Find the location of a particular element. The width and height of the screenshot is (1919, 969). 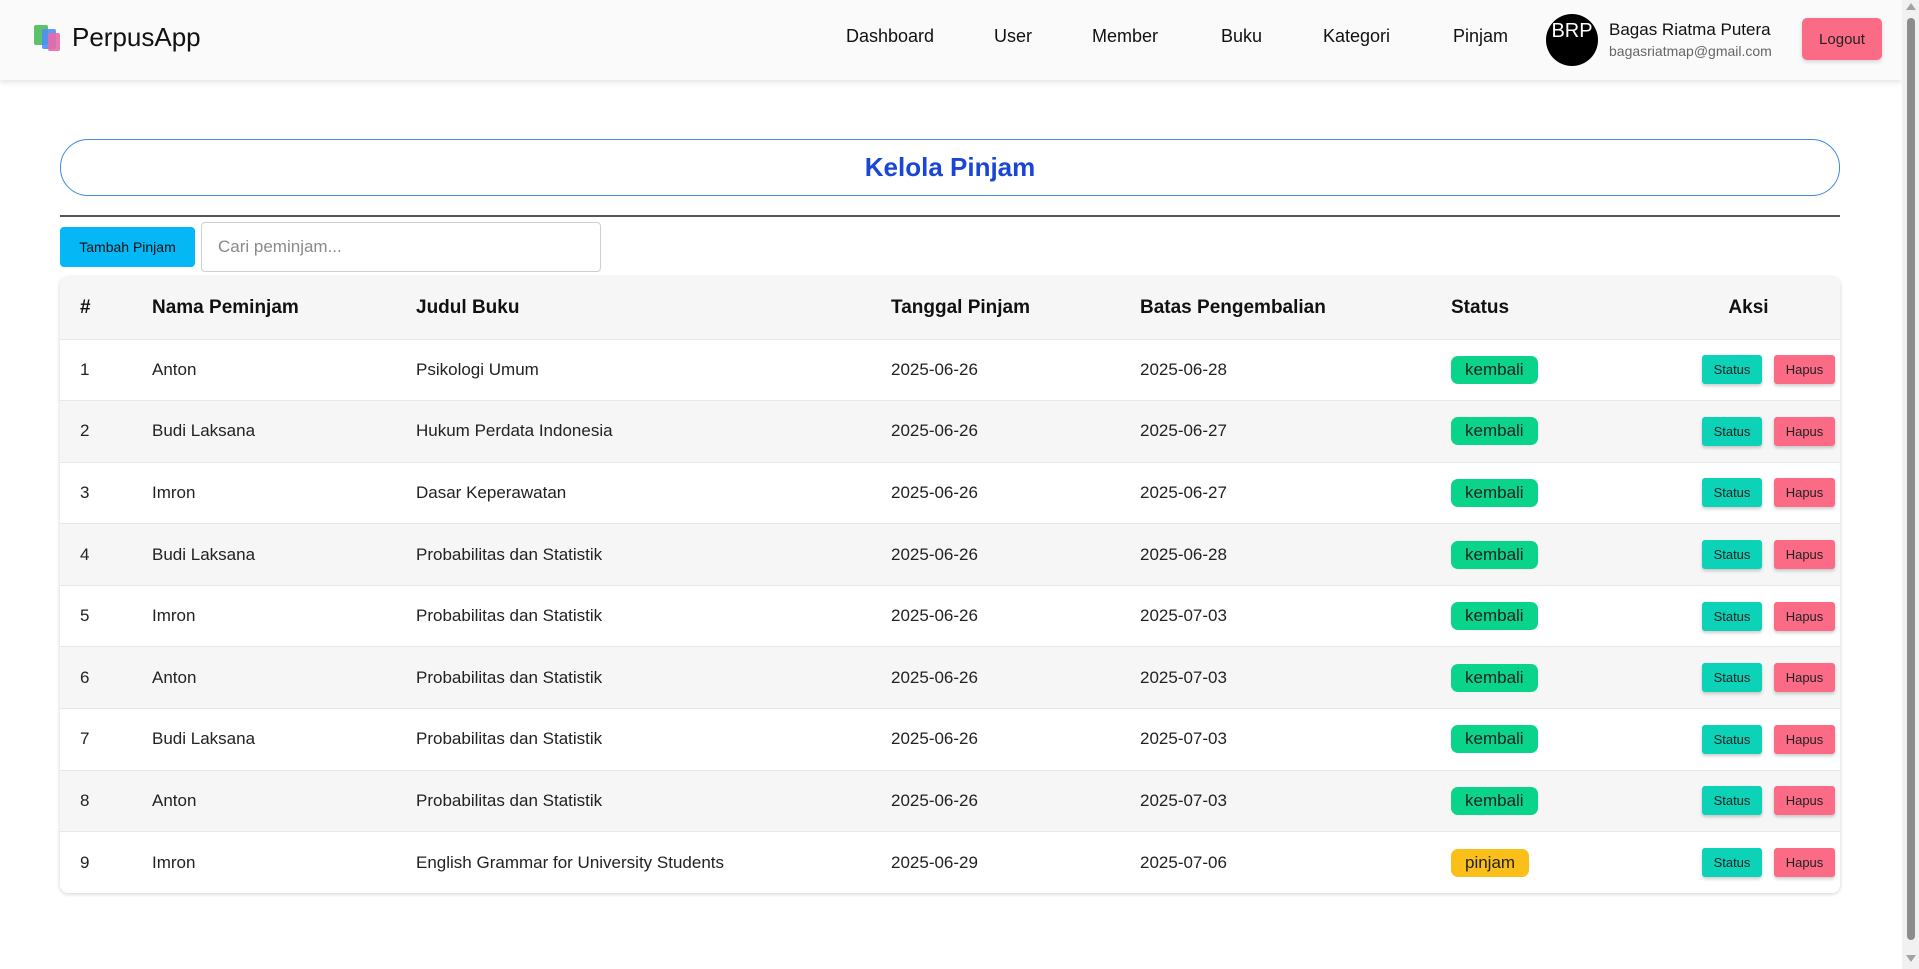

column-header-book: Judul Buku is located at coordinates (653, 308).